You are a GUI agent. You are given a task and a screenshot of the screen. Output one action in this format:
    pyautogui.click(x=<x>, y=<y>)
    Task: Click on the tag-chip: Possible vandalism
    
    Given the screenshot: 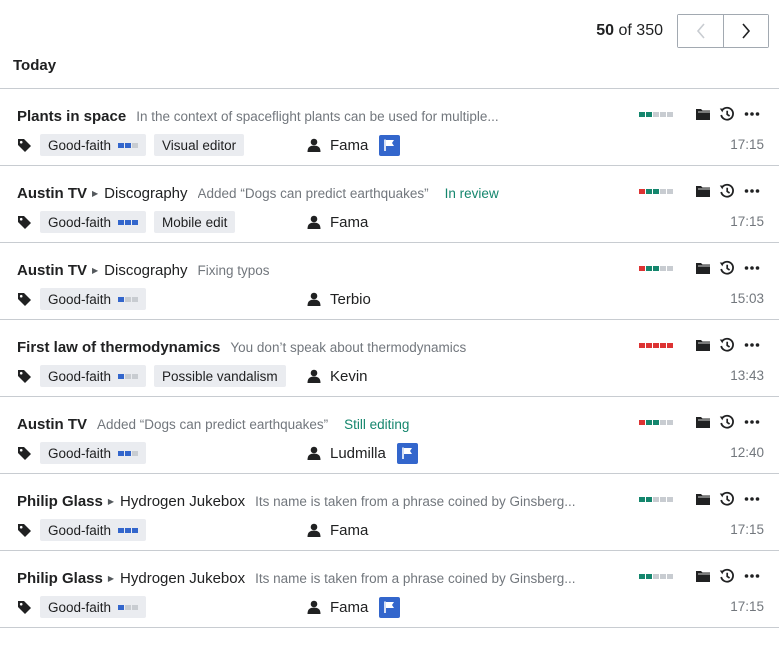 What is the action you would take?
    pyautogui.click(x=220, y=376)
    